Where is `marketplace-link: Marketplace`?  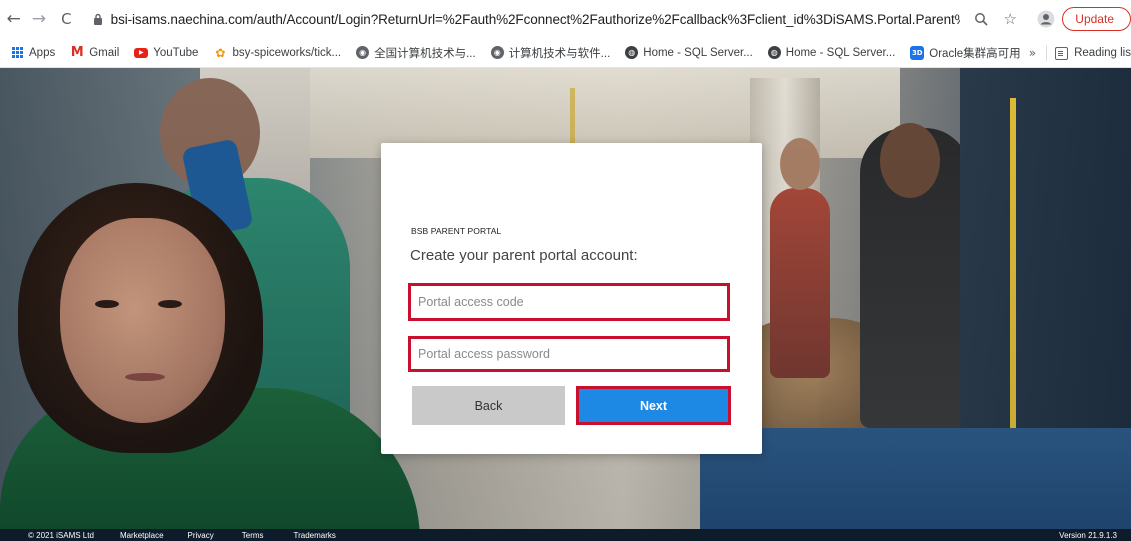 marketplace-link: Marketplace is located at coordinates (142, 535).